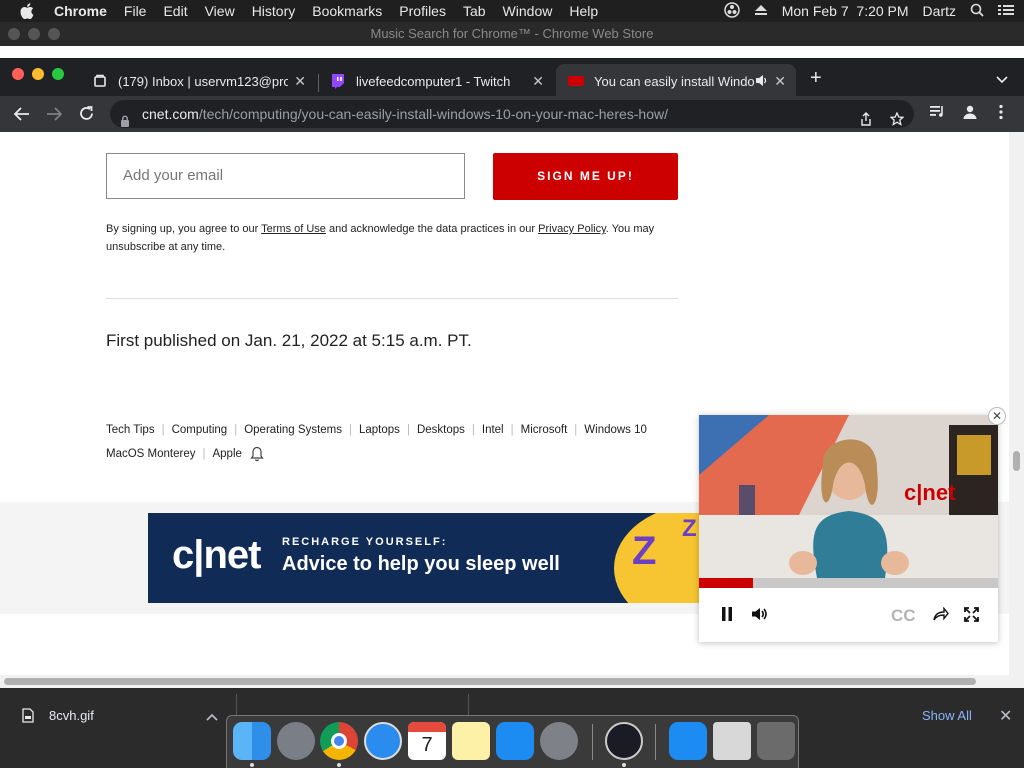  Describe the element at coordinates (515, 741) in the screenshot. I see `app-store-icon` at that location.